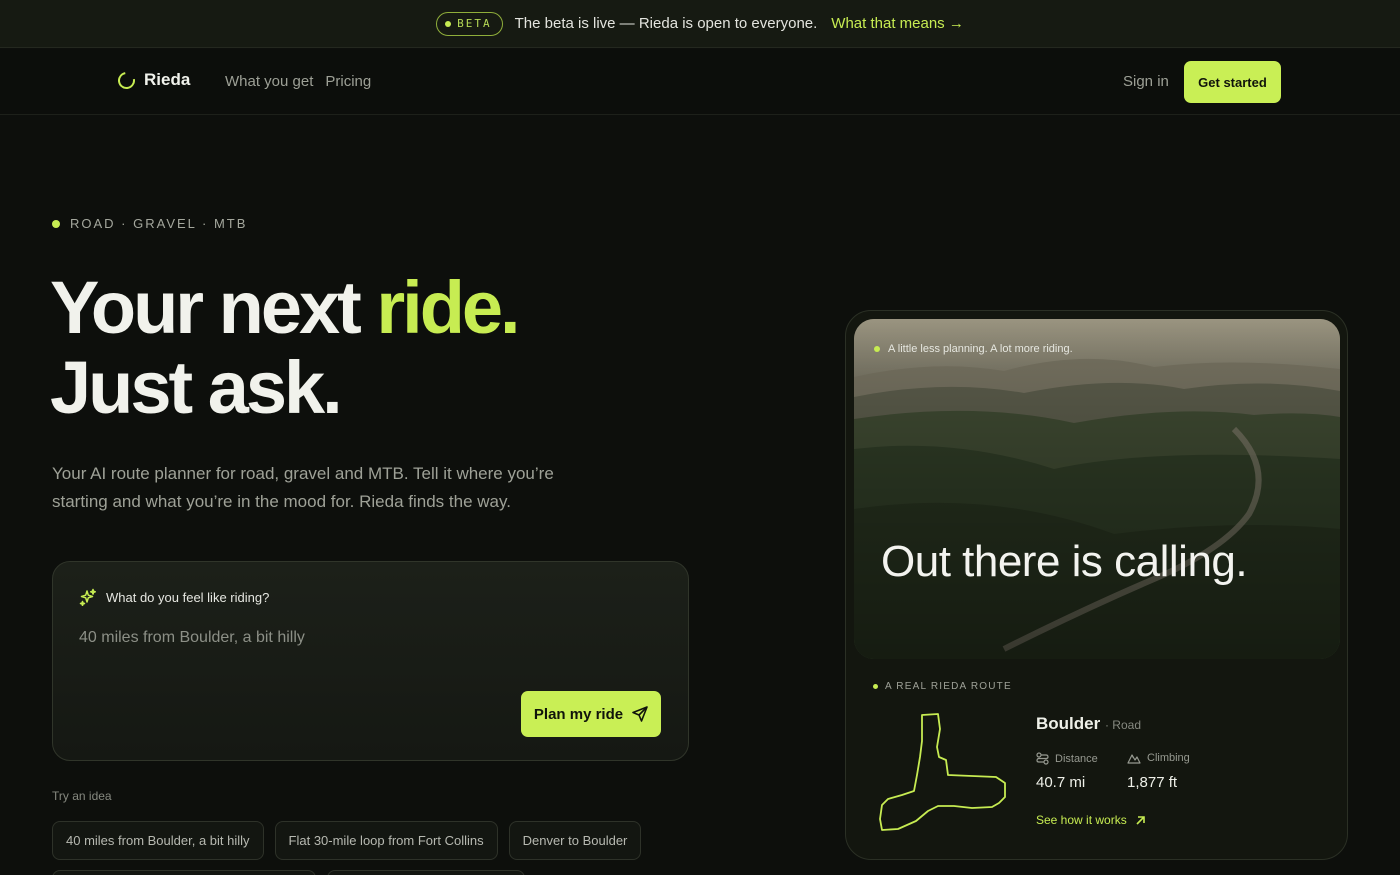 The height and width of the screenshot is (875, 1400). What do you see at coordinates (1122, 725) in the screenshot?
I see `route-type: · Road` at bounding box center [1122, 725].